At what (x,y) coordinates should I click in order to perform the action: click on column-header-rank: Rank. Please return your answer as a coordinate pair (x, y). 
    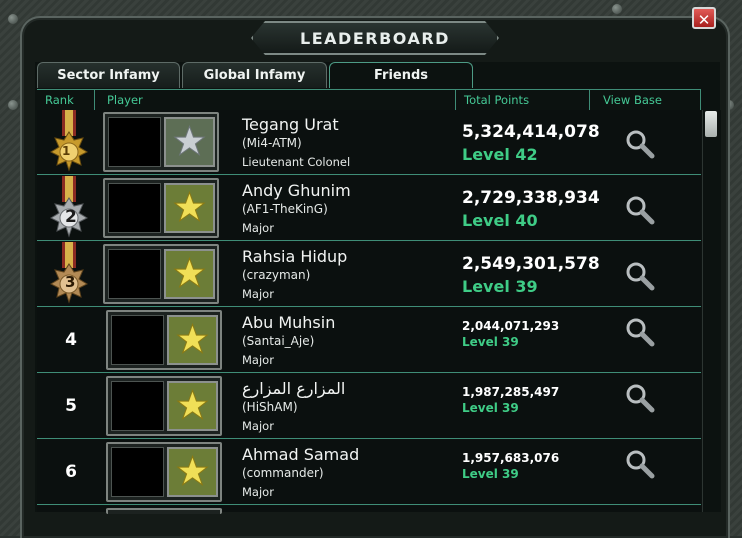
    Looking at the image, I should click on (66, 100).